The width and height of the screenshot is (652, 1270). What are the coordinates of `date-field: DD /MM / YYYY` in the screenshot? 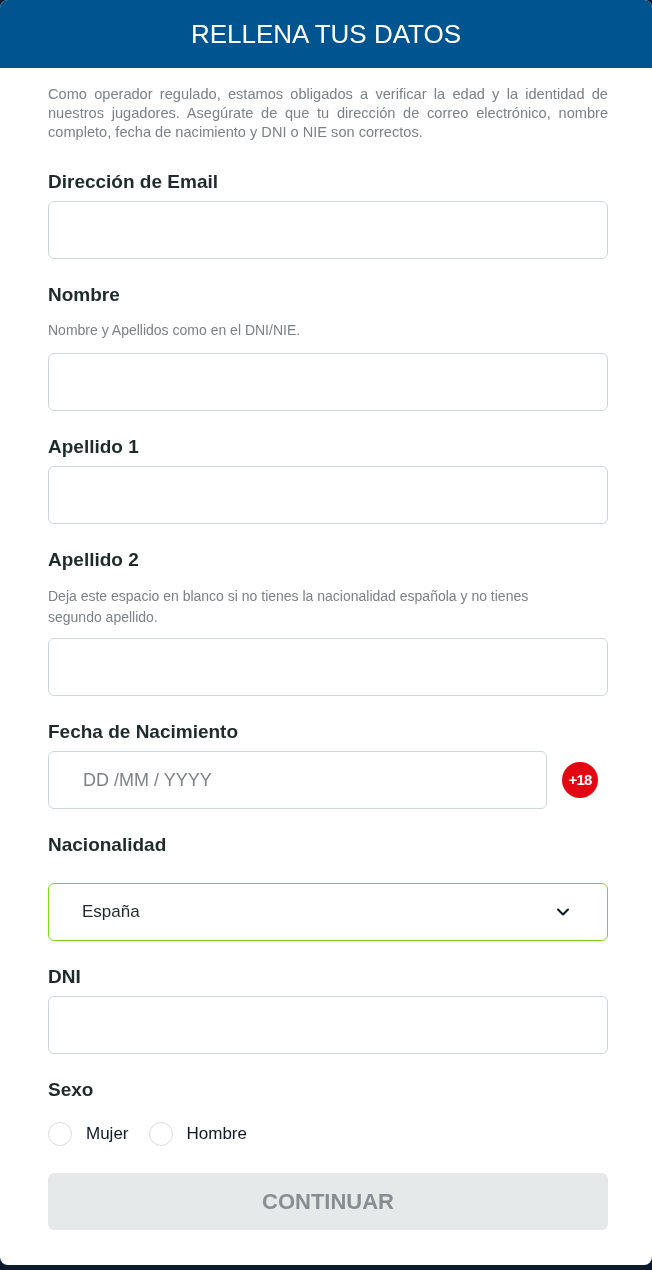 It's located at (297, 780).